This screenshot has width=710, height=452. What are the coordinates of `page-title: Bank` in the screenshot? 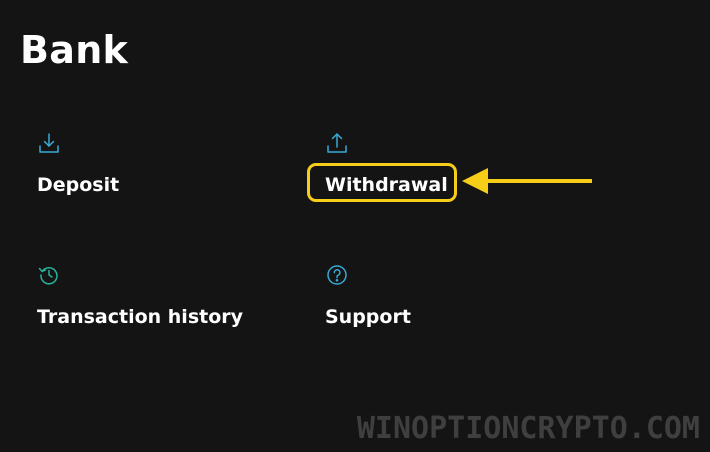 It's located at (74, 50).